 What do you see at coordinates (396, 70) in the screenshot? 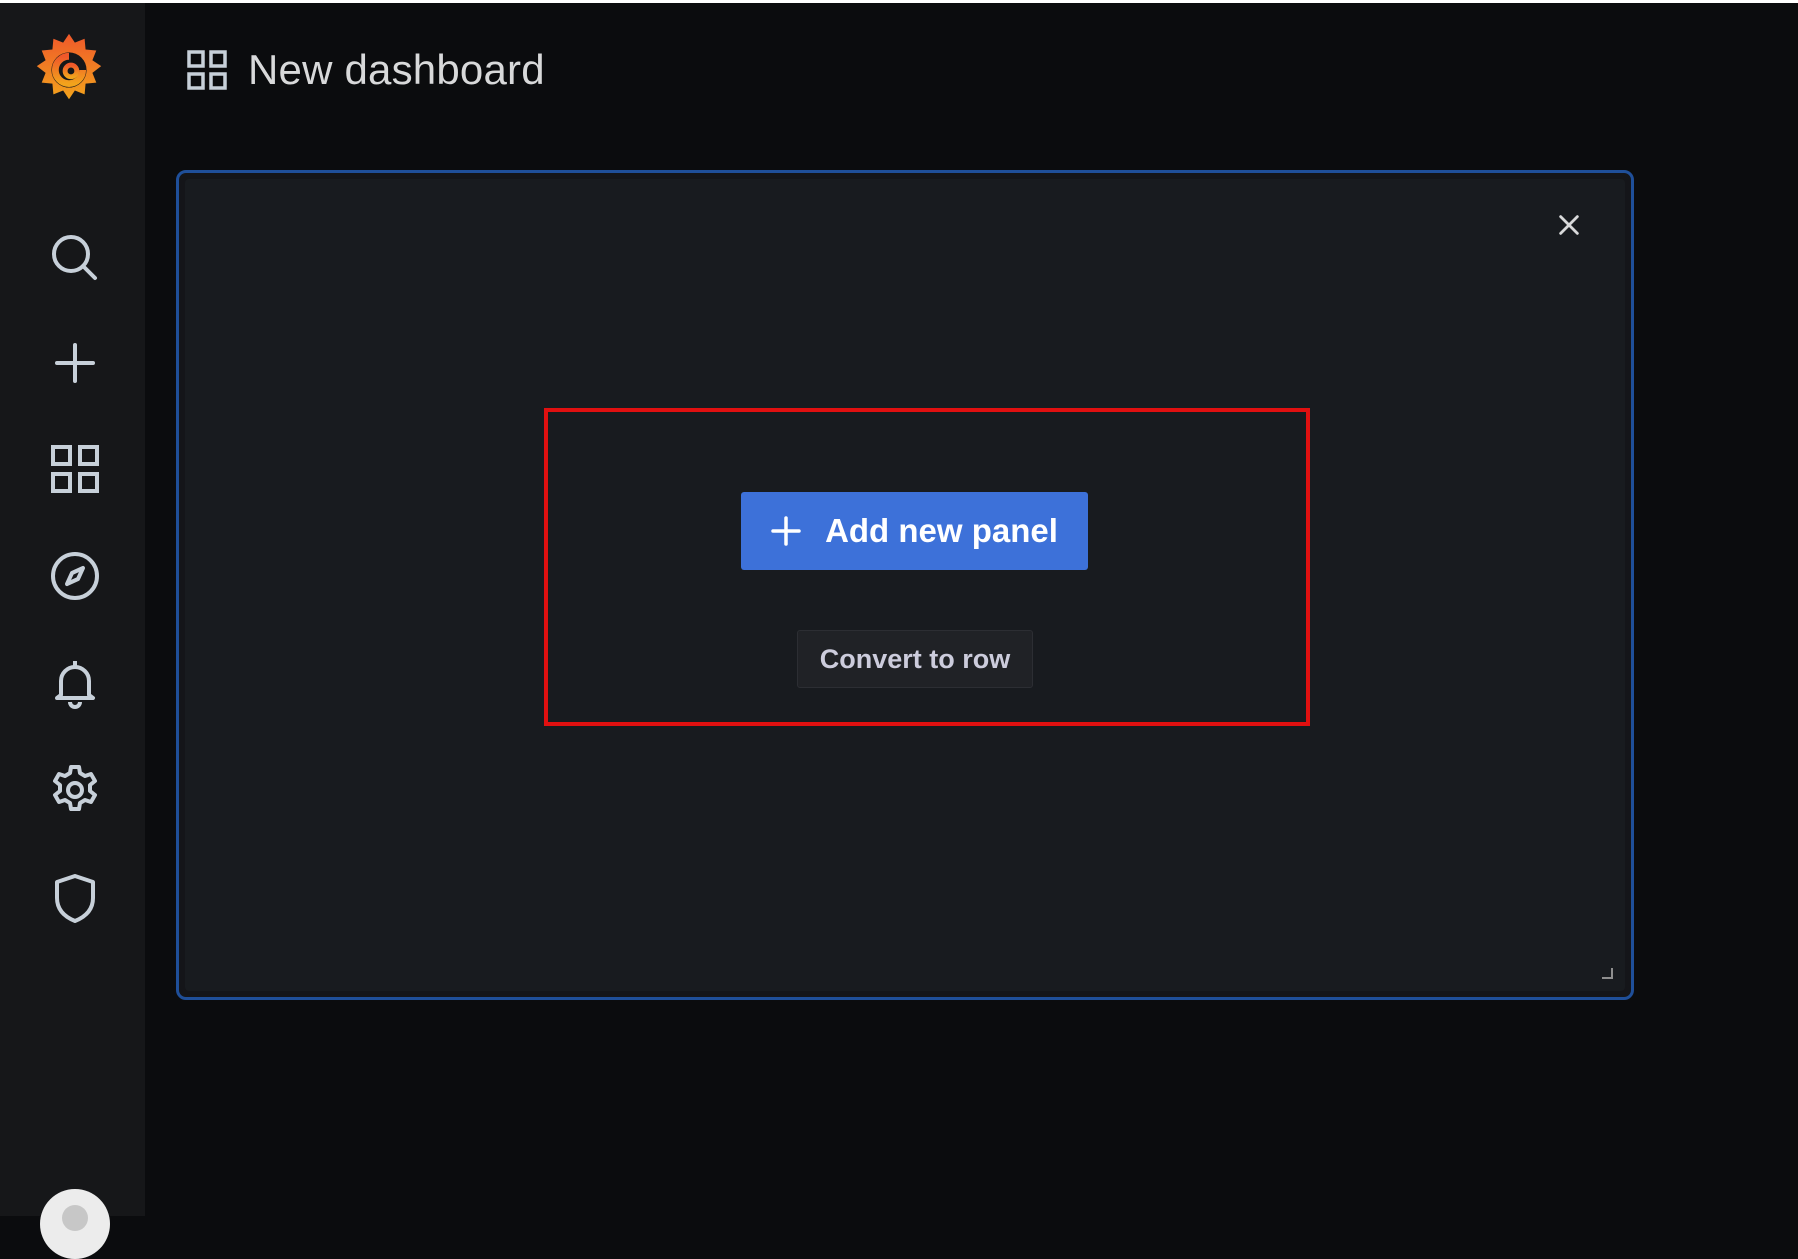
I see `page-title: New dashboard` at bounding box center [396, 70].